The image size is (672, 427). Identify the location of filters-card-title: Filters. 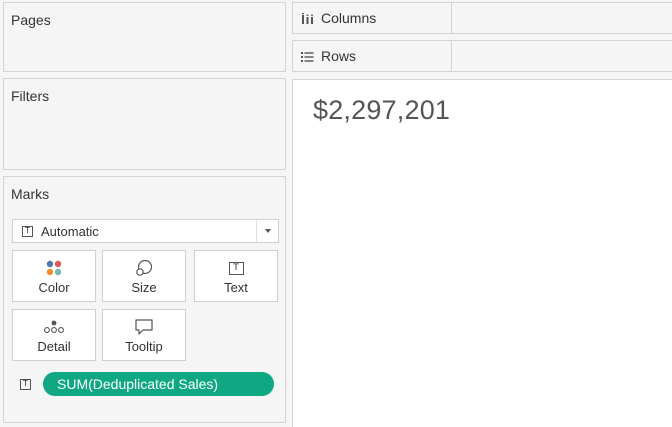
(30, 96).